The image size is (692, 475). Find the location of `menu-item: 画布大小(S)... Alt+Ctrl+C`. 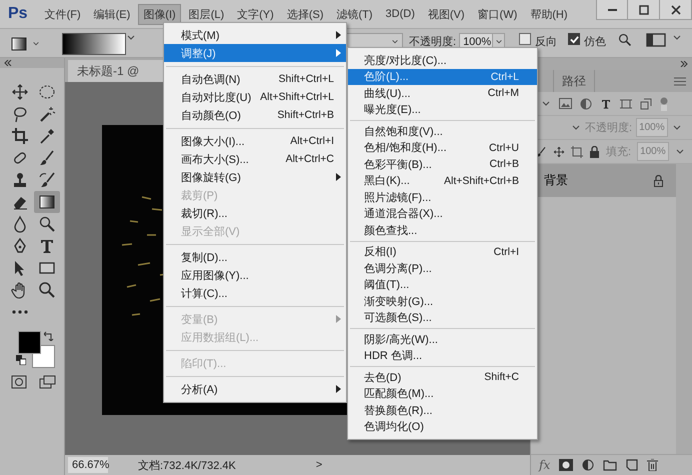

menu-item: 画布大小(S)... Alt+Ctrl+C is located at coordinates (255, 159).